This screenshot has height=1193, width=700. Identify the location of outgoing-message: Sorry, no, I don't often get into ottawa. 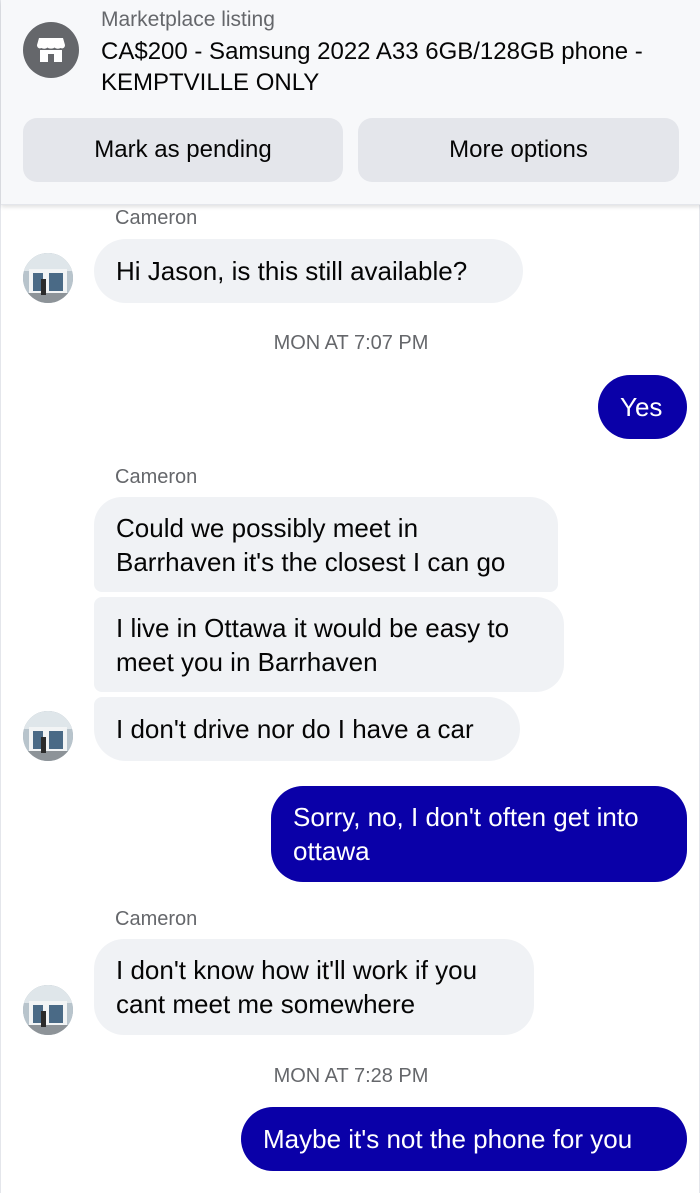
(479, 834).